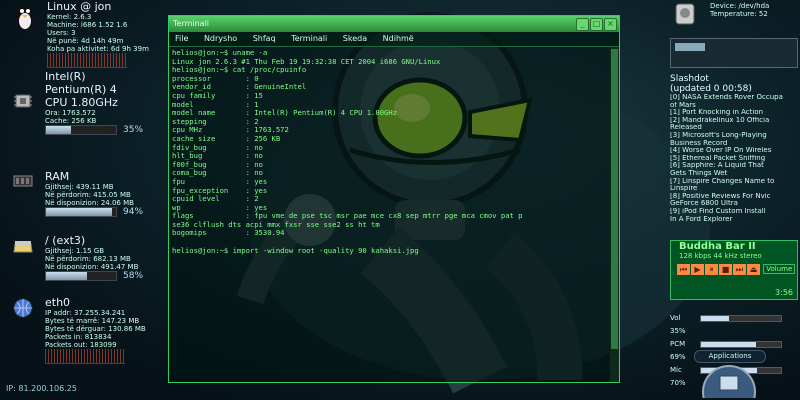  What do you see at coordinates (678, 344) in the screenshot?
I see `pcm-label: PCM` at bounding box center [678, 344].